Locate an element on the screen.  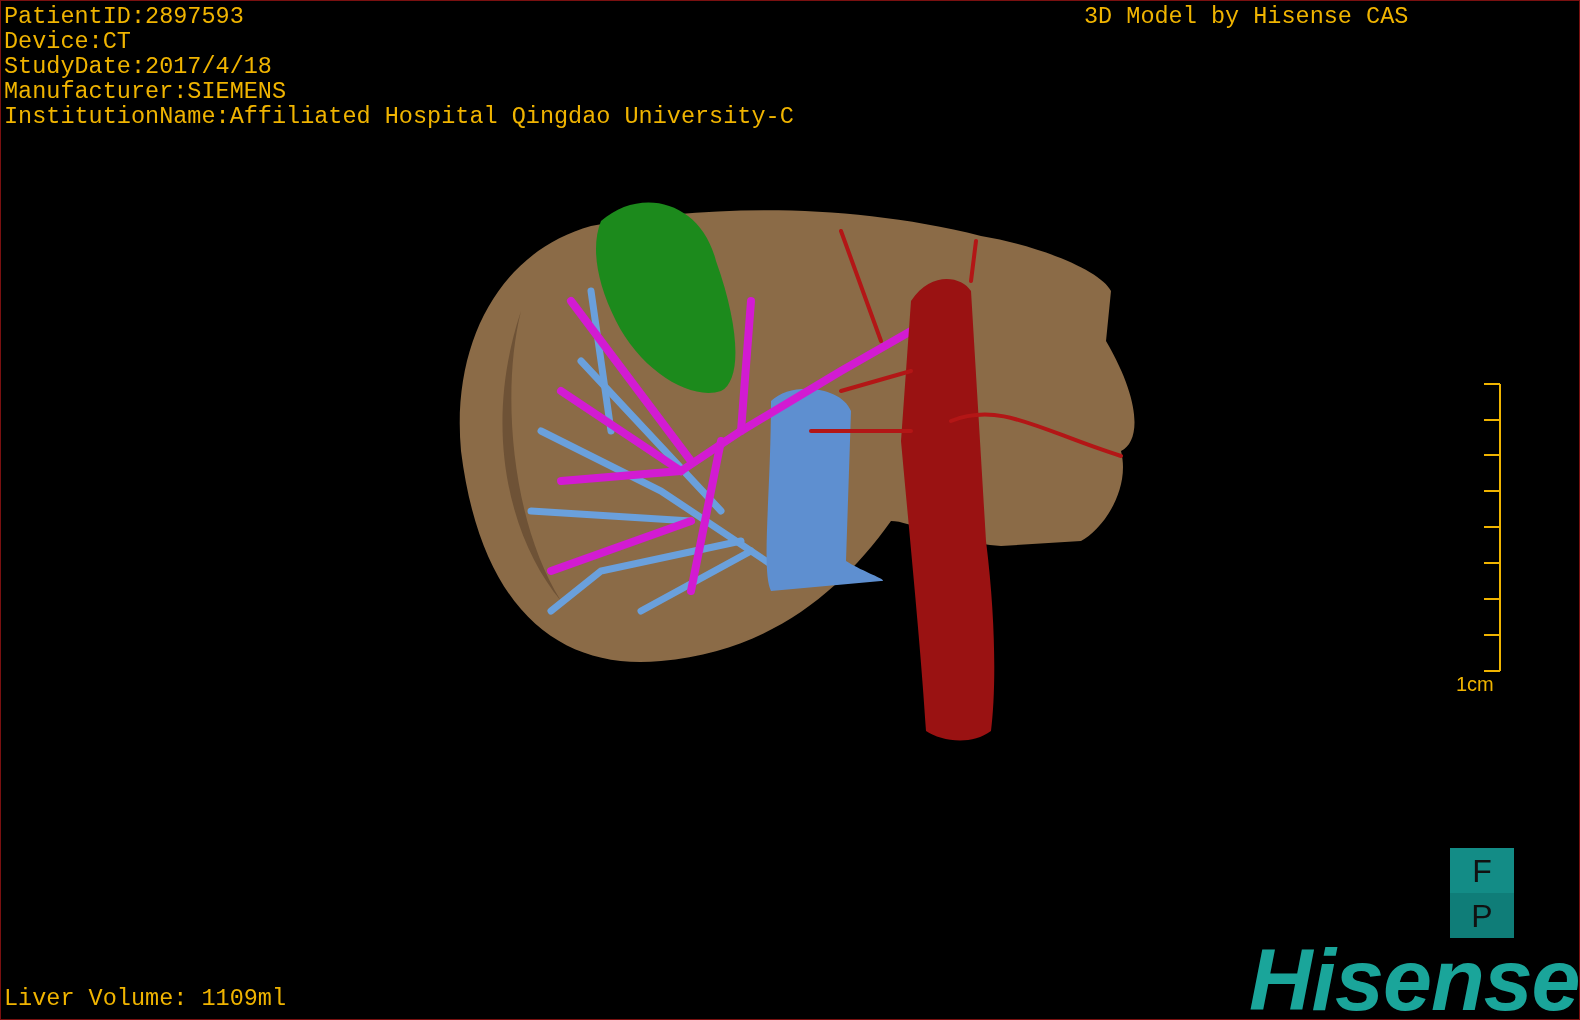
study-info-line: Manufacturer:SIEMENS is located at coordinates (146, 91).